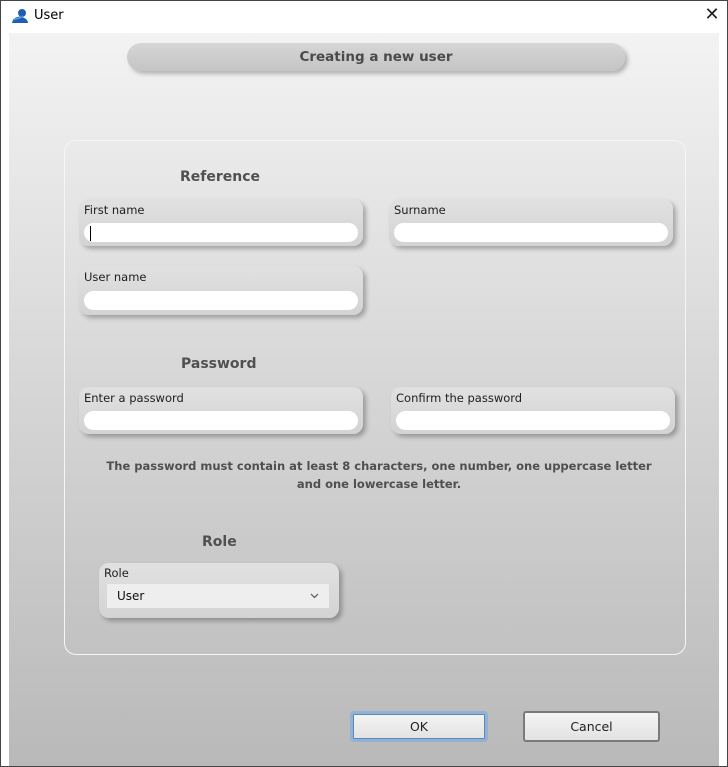 This screenshot has height=767, width=728. What do you see at coordinates (314, 601) in the screenshot?
I see `chevron-down-icon` at bounding box center [314, 601].